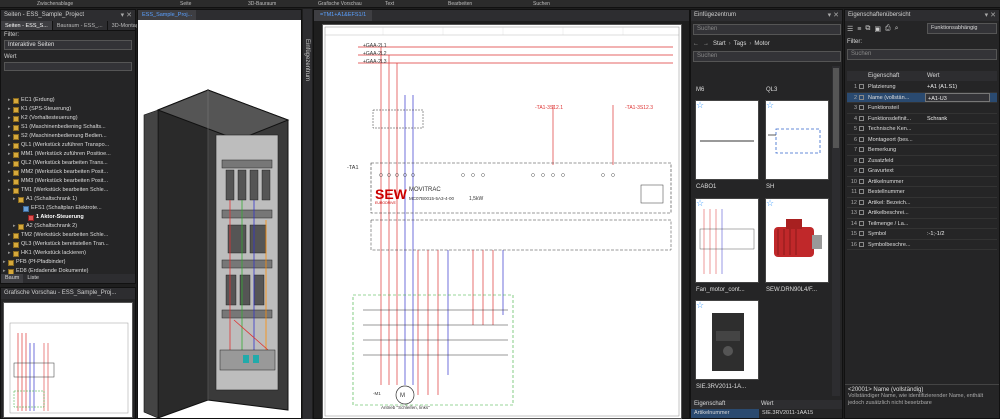 The width and height of the screenshot is (1000, 419). What do you see at coordinates (850, 29) in the screenshot?
I see `list-view-icon: ☰` at bounding box center [850, 29].